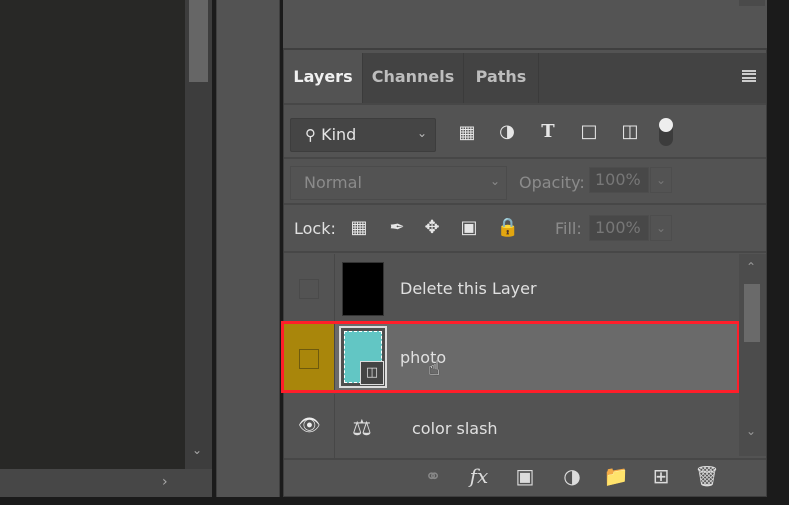 The height and width of the screenshot is (505, 789). What do you see at coordinates (511, 428) in the screenshot?
I see `layer-row: 👁 ⚖ color slash` at bounding box center [511, 428].